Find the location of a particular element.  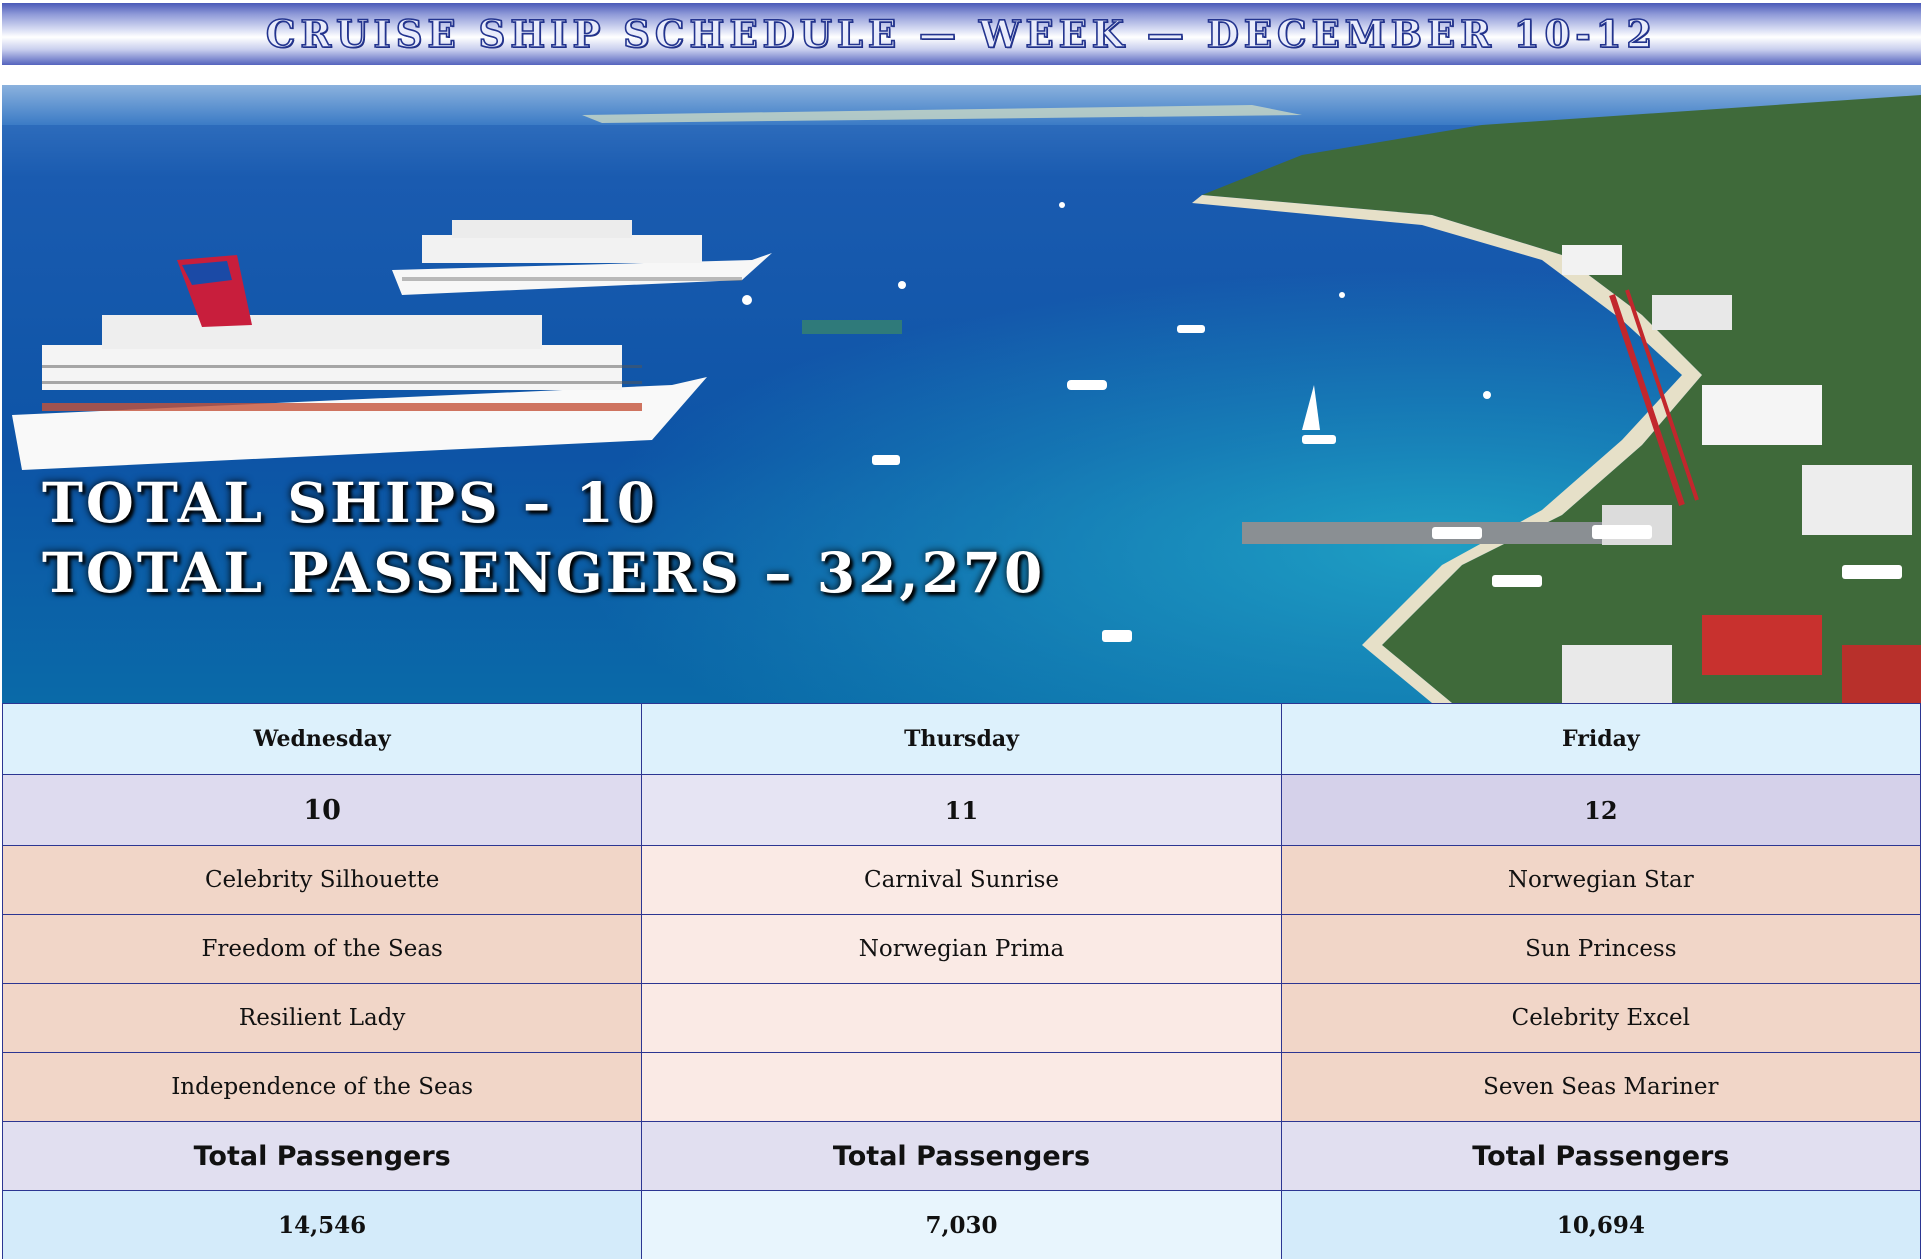

ship-cell: Independence of the Seas is located at coordinates (322, 1087).